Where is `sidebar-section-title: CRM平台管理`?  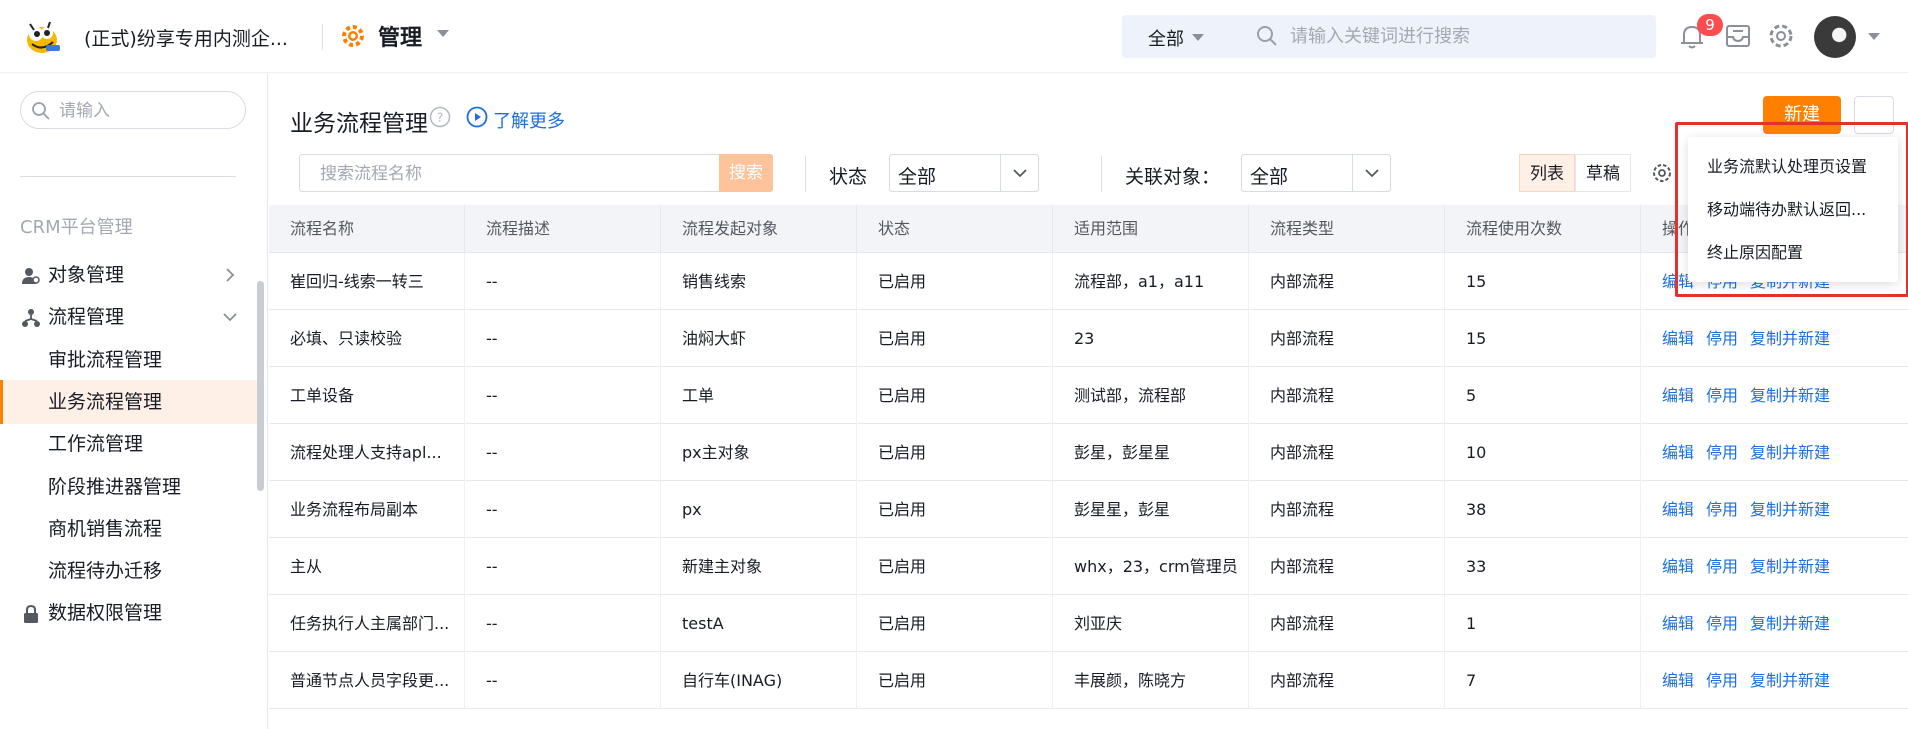 sidebar-section-title: CRM平台管理 is located at coordinates (76, 227).